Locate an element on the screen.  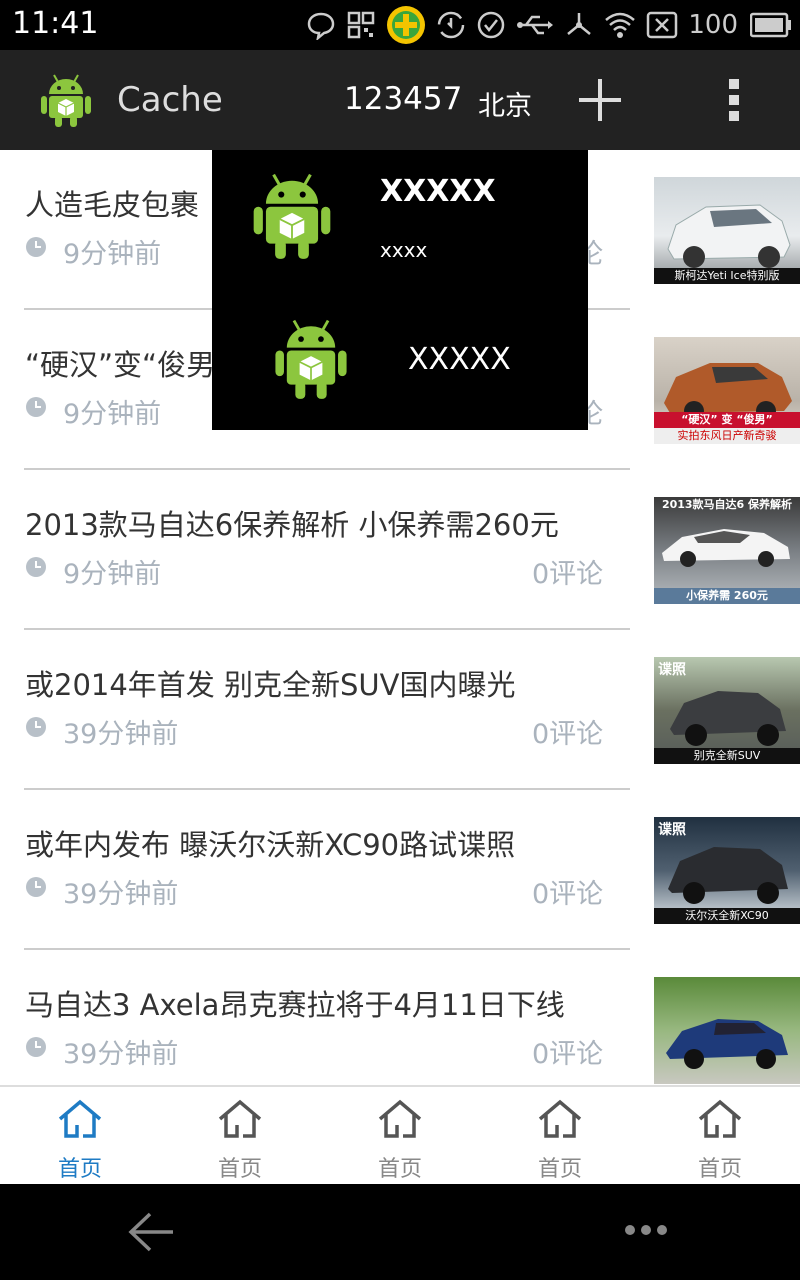
popup-item-subtitle: xxxx is located at coordinates (404, 250).